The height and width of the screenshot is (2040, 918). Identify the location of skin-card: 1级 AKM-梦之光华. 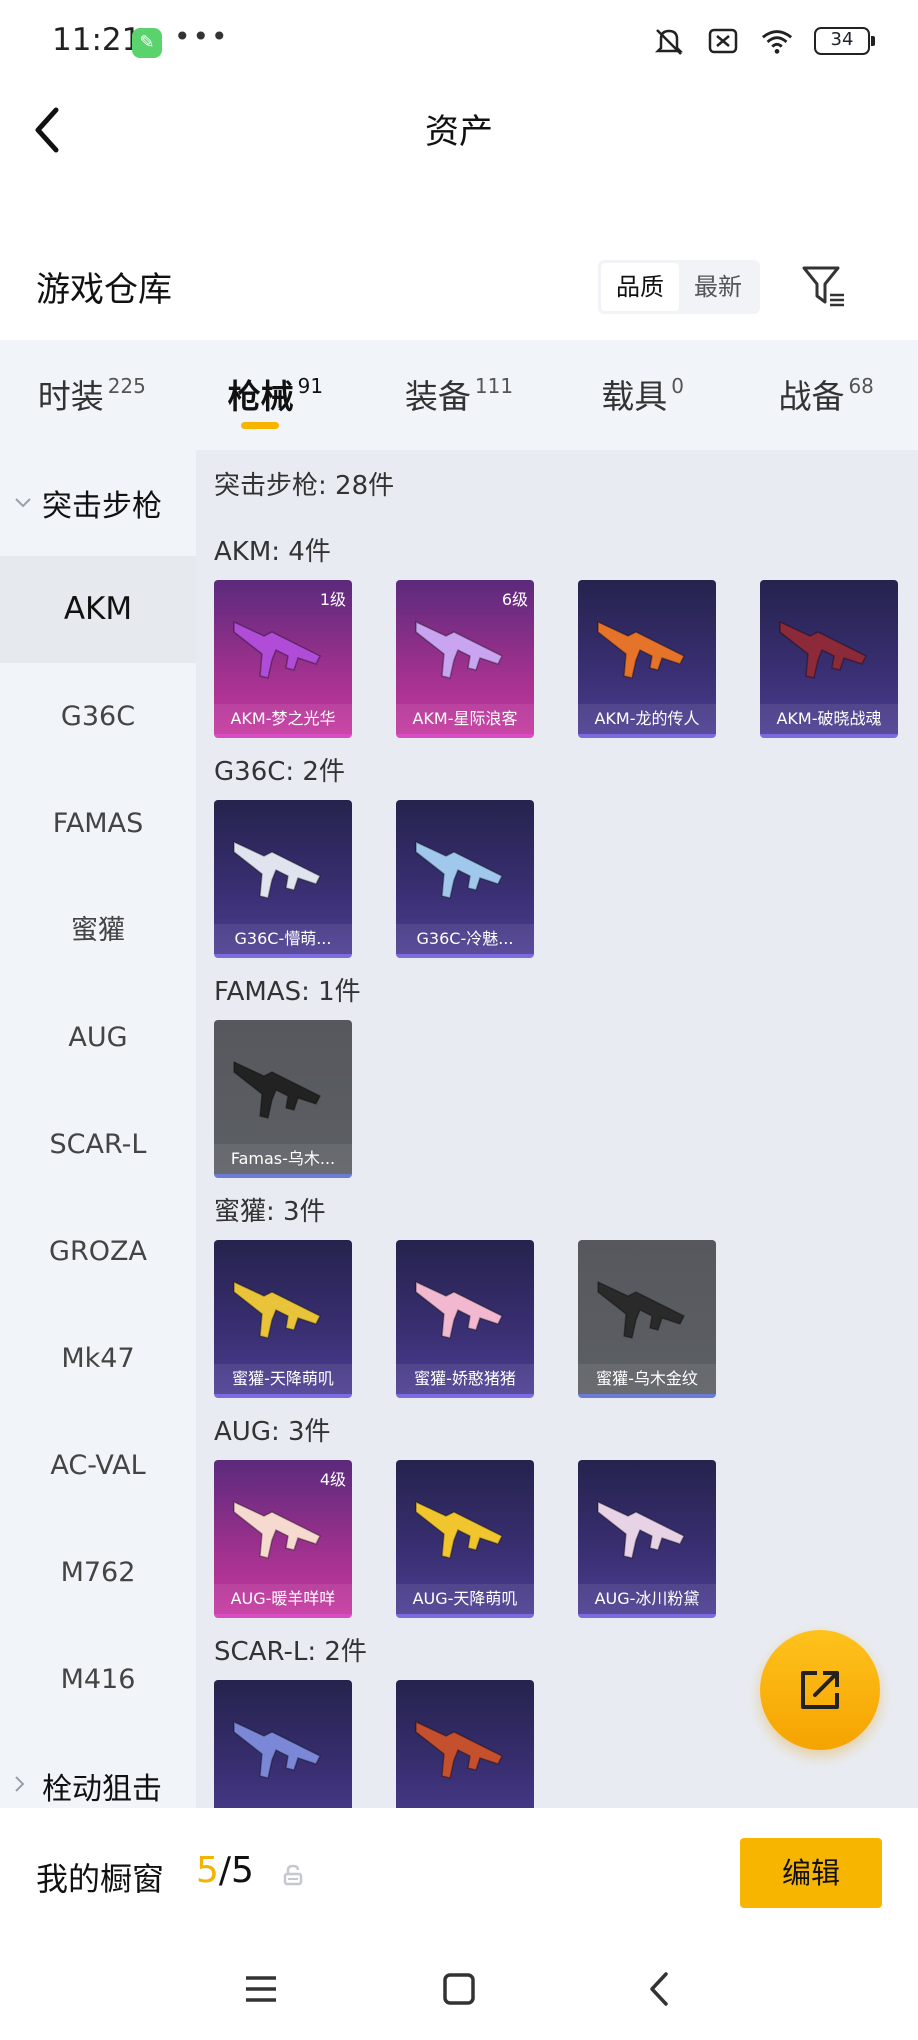
(283, 659).